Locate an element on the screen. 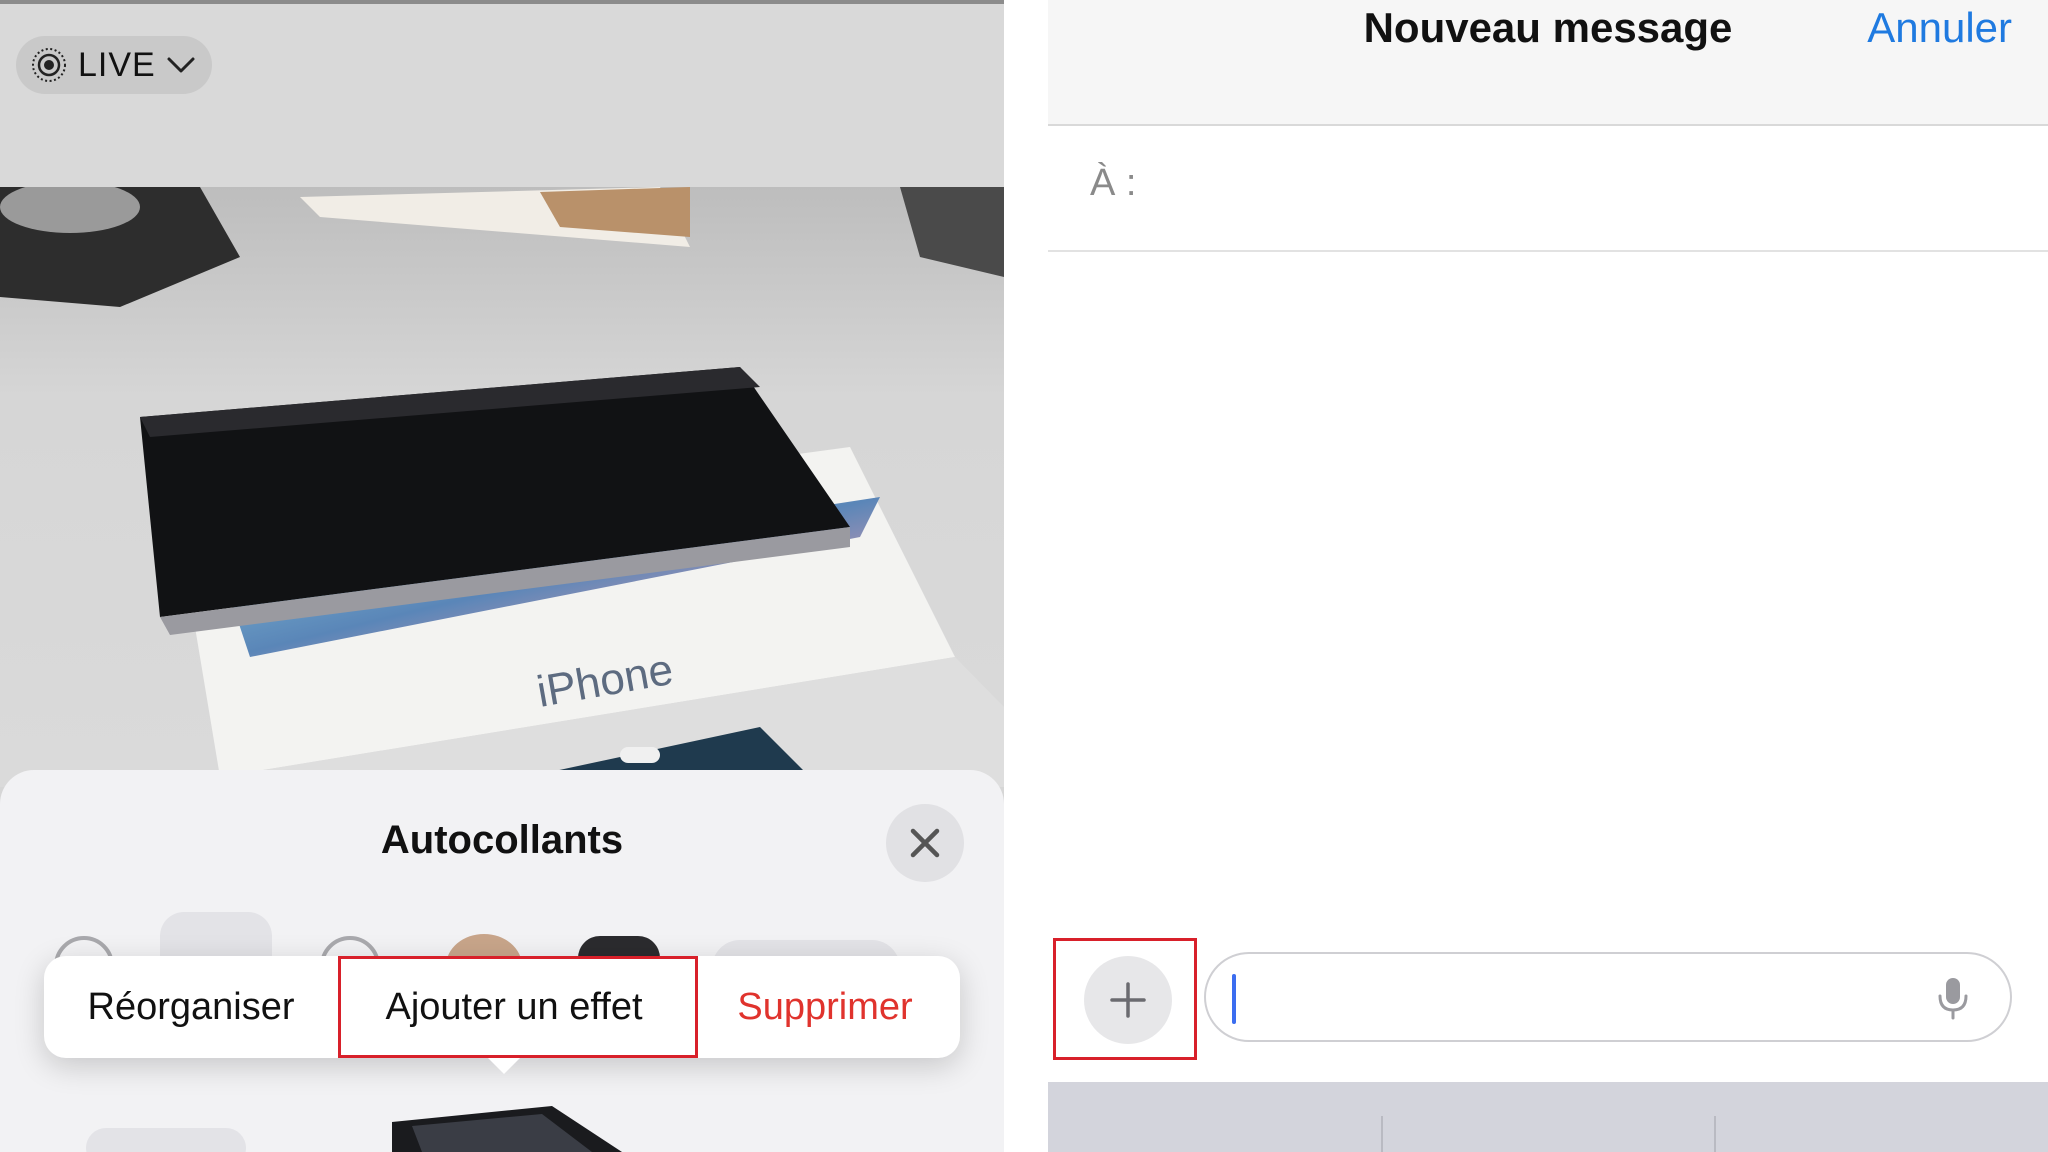 The image size is (2048, 1152). highlight-add-effect is located at coordinates (518, 1007).